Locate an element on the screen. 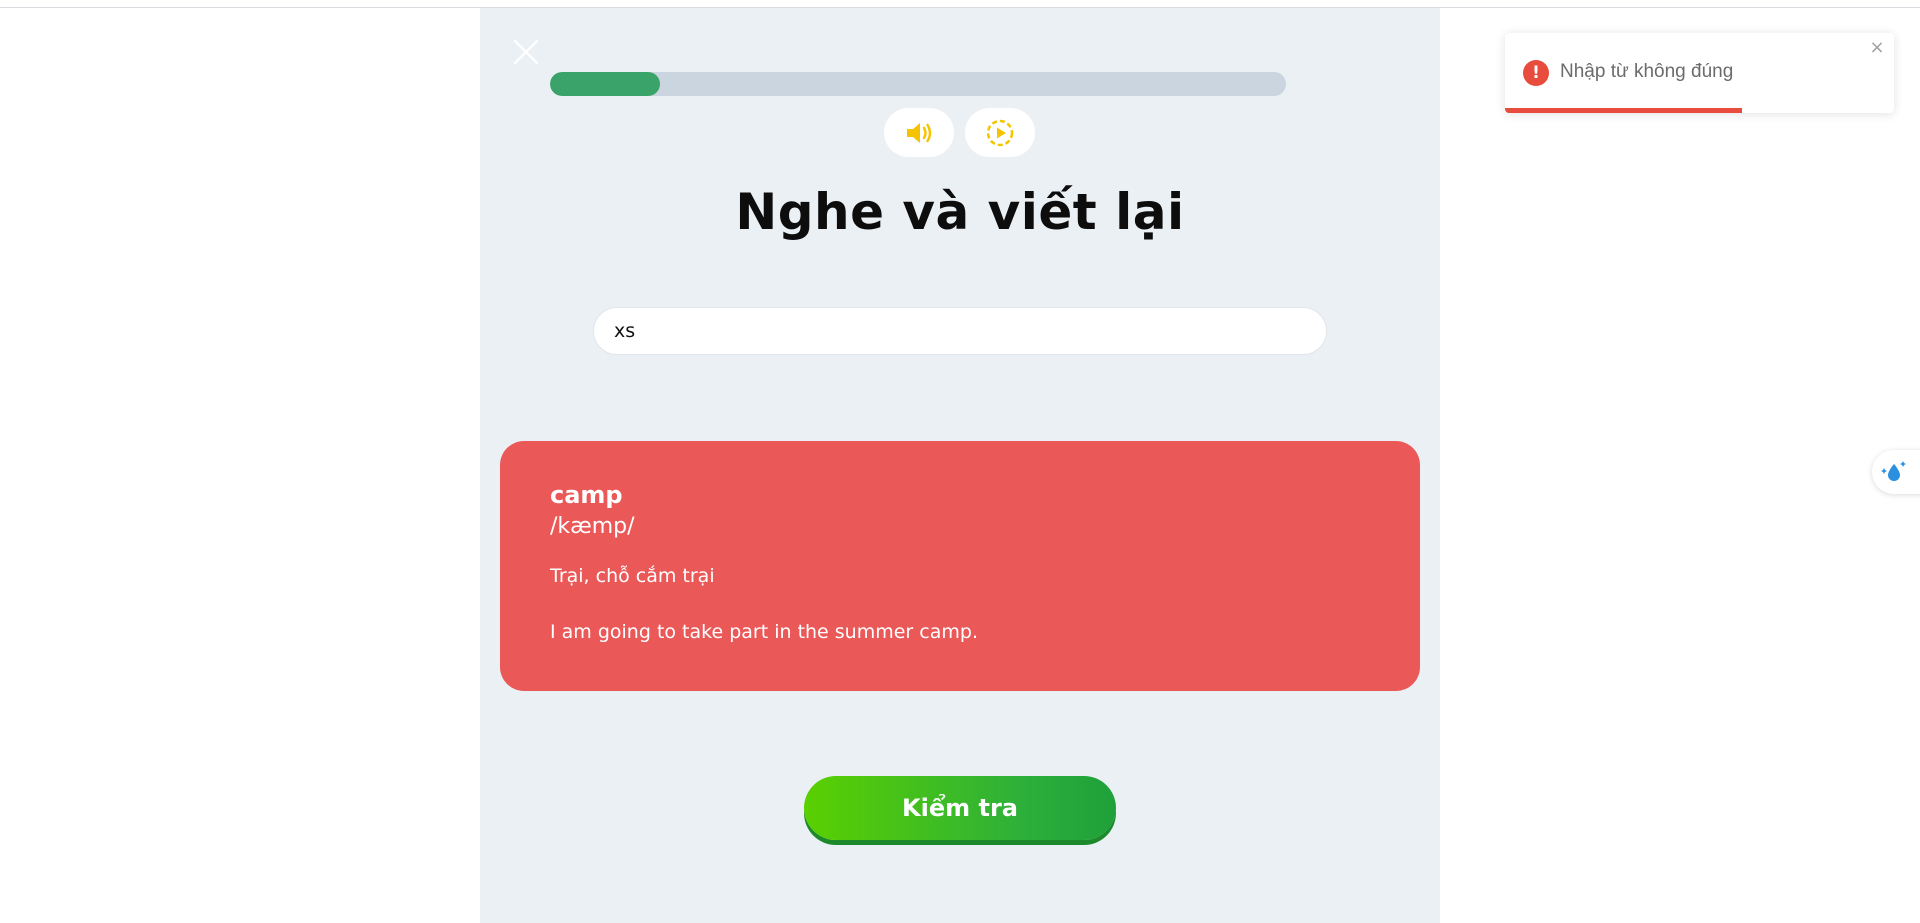 Image resolution: width=1920 pixels, height=923 pixels. close-icon is located at coordinates (526, 52).